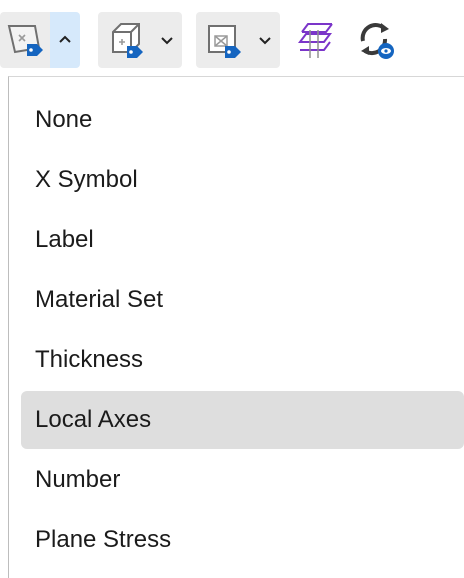 The height and width of the screenshot is (578, 464). Describe the element at coordinates (242, 540) in the screenshot. I see `menu-item-plane-stress: Plane Stress` at that location.